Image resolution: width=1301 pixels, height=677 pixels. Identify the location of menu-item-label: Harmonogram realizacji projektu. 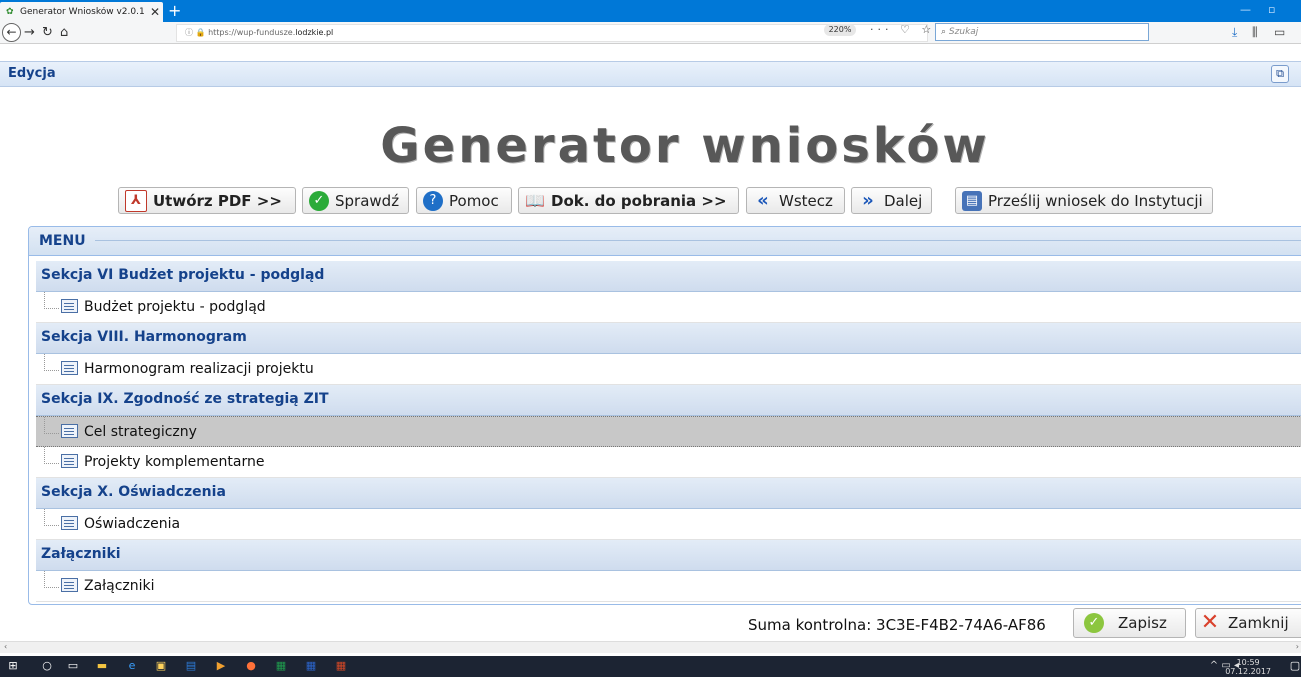
(199, 369).